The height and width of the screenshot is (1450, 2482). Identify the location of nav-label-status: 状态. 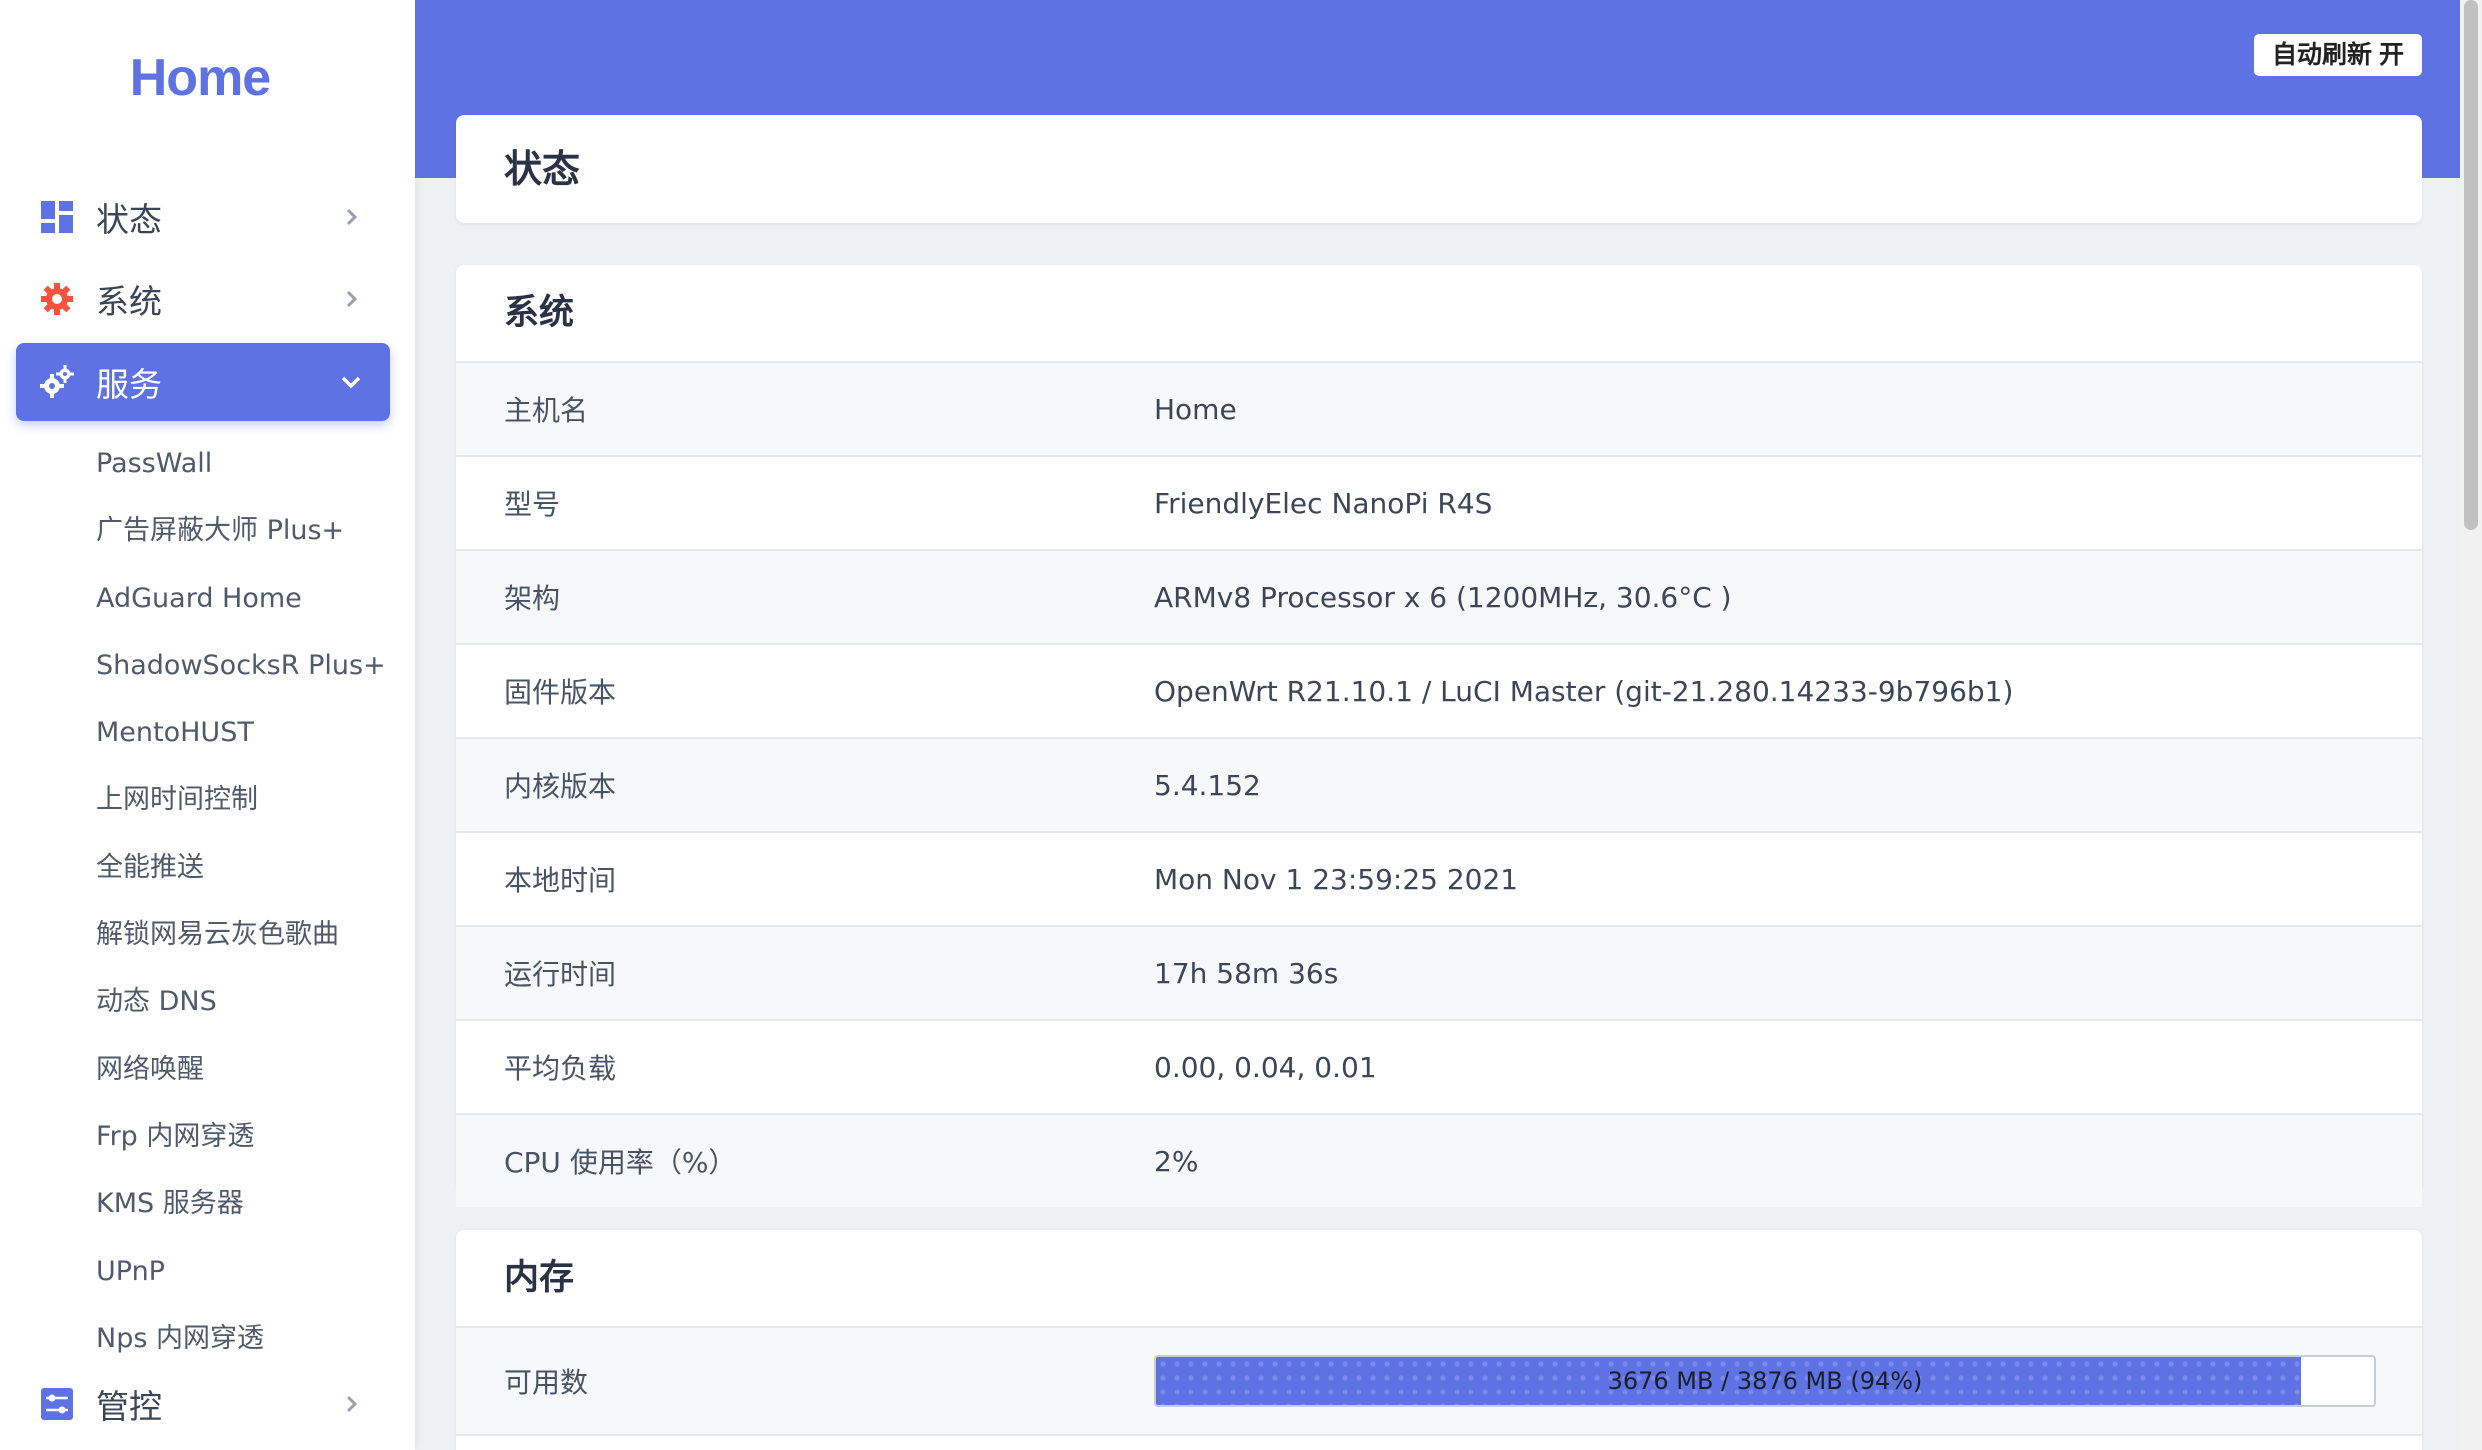
(129, 219).